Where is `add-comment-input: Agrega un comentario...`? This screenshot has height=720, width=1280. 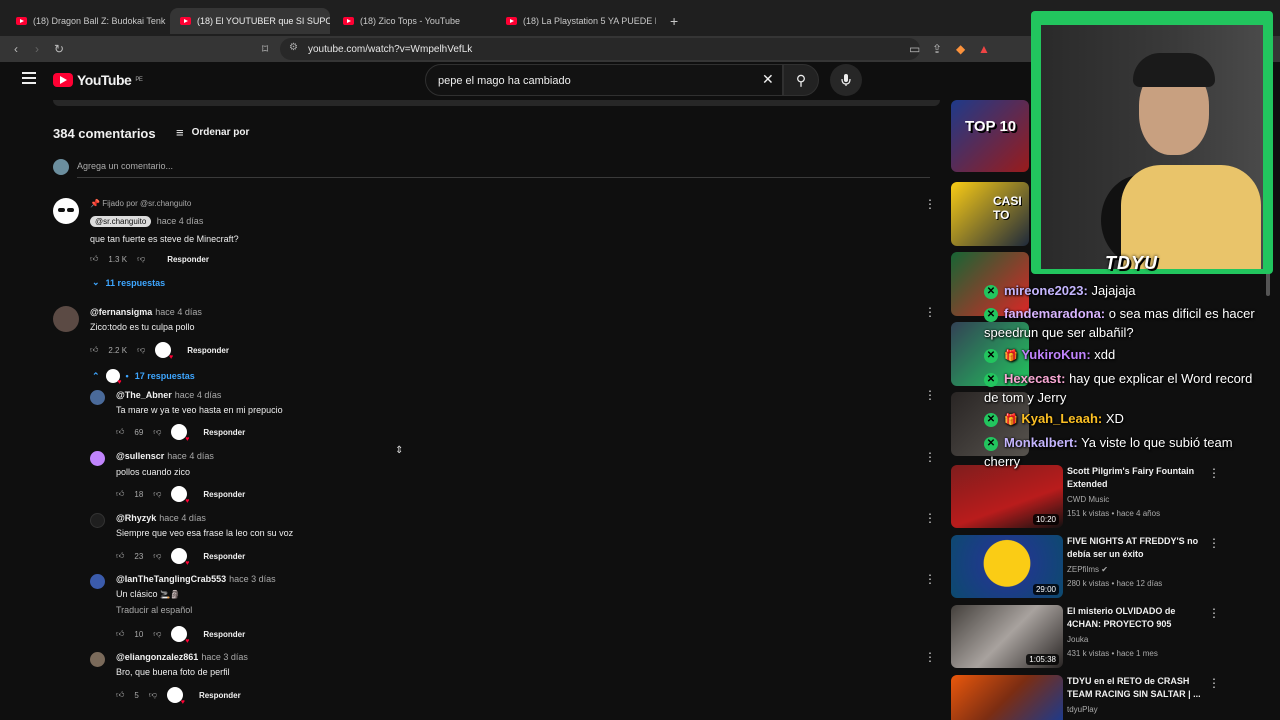
add-comment-input: Agrega un comentario... is located at coordinates (503, 169).